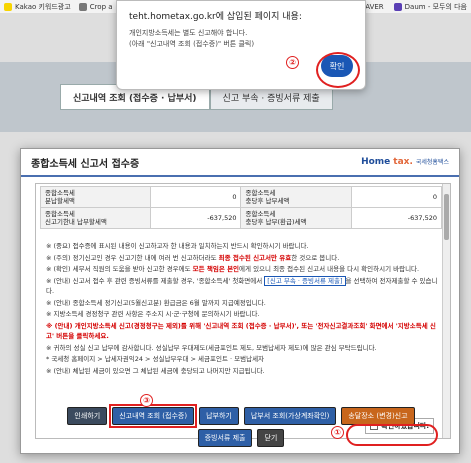 The image size is (471, 463). What do you see at coordinates (305, 280) in the screenshot?
I see `attachments-link: [신고 부속 · 증빙서류 제출]` at bounding box center [305, 280].